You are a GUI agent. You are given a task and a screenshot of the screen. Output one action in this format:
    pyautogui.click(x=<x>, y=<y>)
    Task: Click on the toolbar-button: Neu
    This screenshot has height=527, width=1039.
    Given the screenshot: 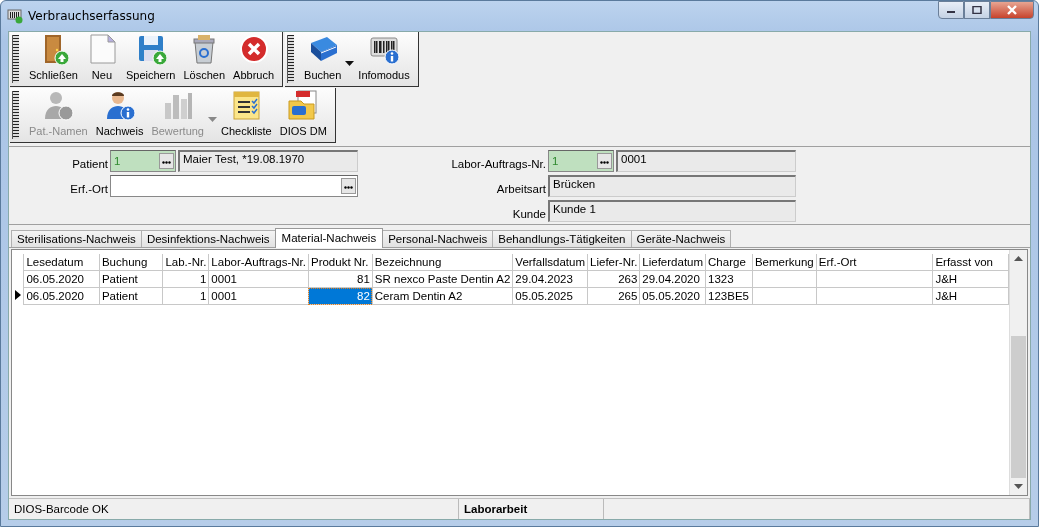 What is the action you would take?
    pyautogui.click(x=101, y=59)
    